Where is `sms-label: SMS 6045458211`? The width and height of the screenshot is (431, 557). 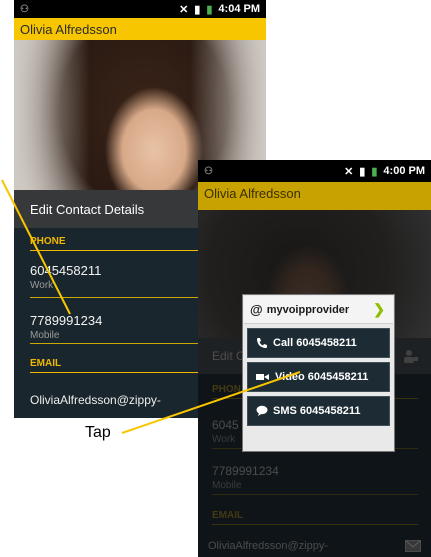 sms-label: SMS 6045458211 is located at coordinates (317, 411).